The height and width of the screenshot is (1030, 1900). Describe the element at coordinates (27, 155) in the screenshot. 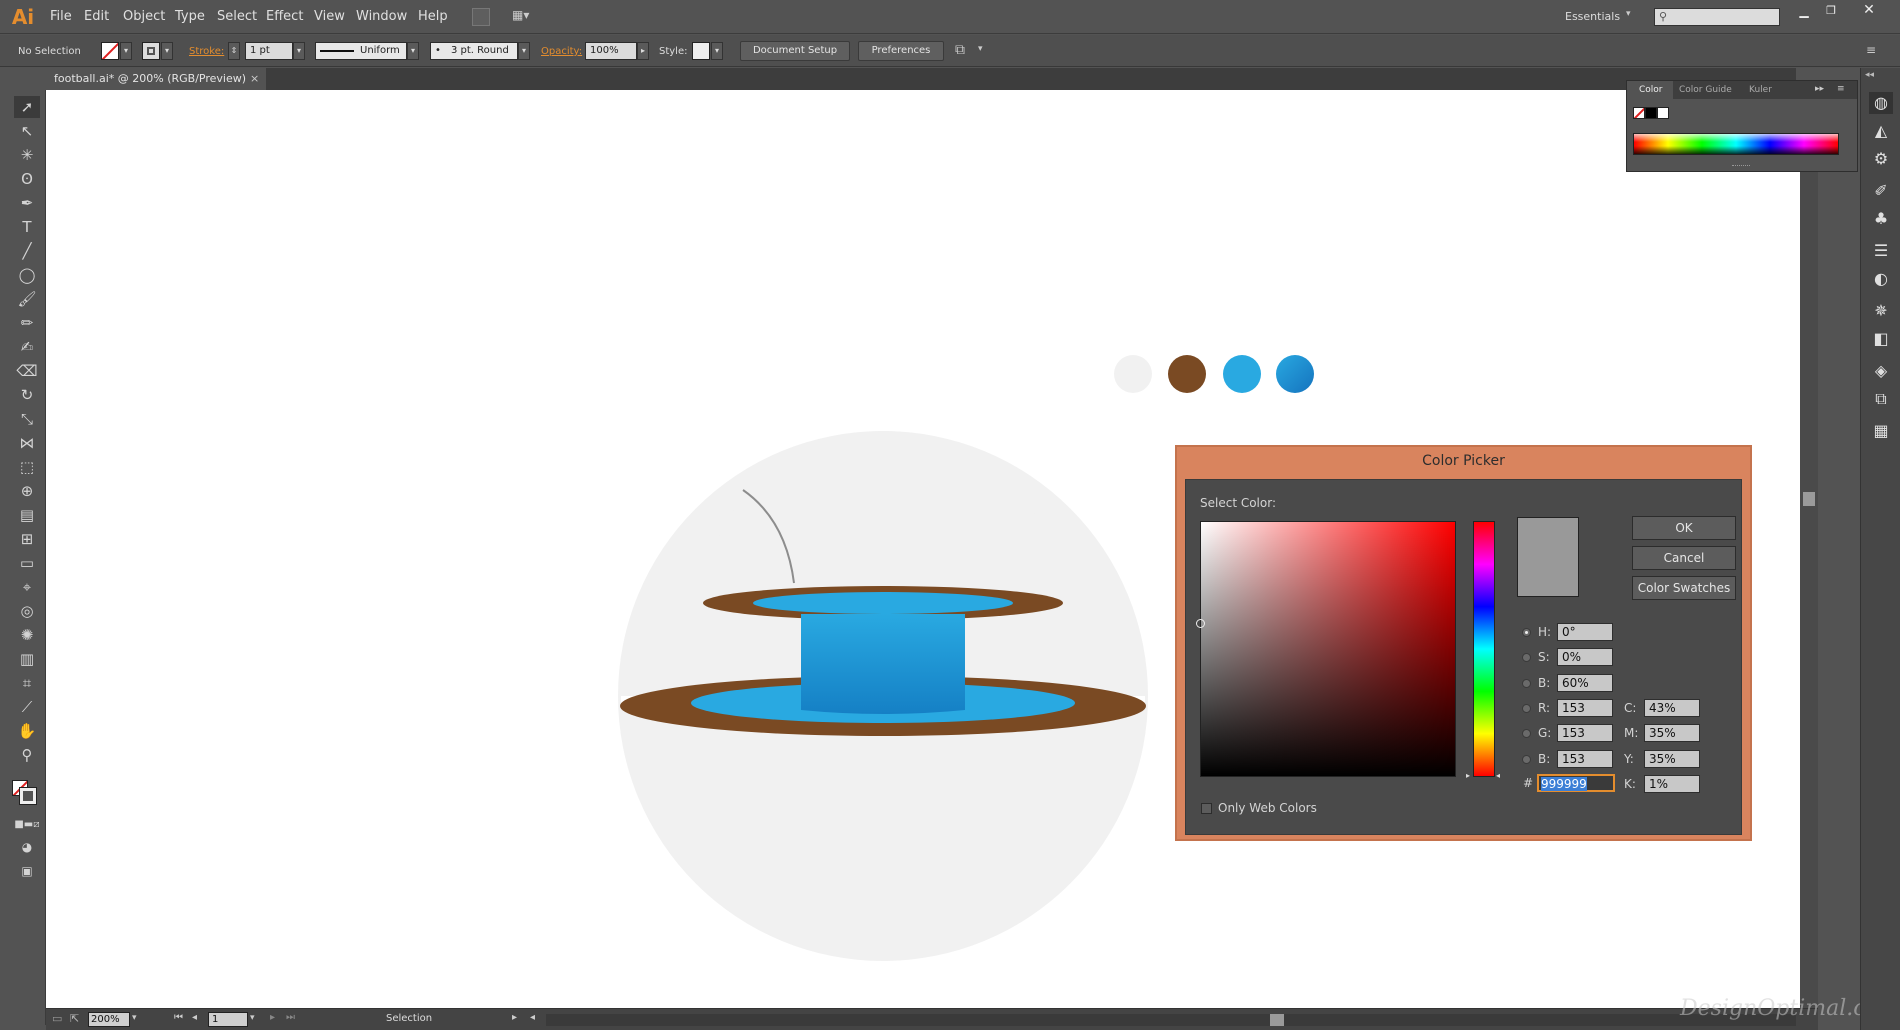

I see `magic-wand-tool-icon: ✳` at that location.